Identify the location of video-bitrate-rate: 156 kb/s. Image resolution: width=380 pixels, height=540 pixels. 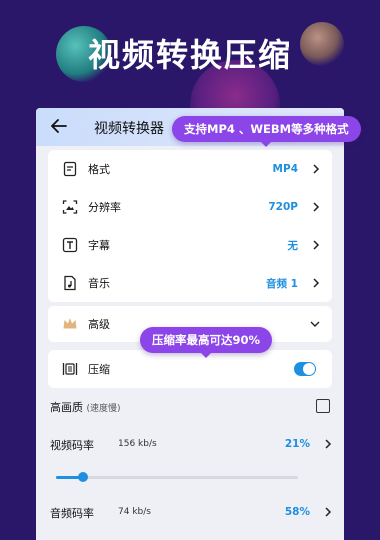
(137, 444).